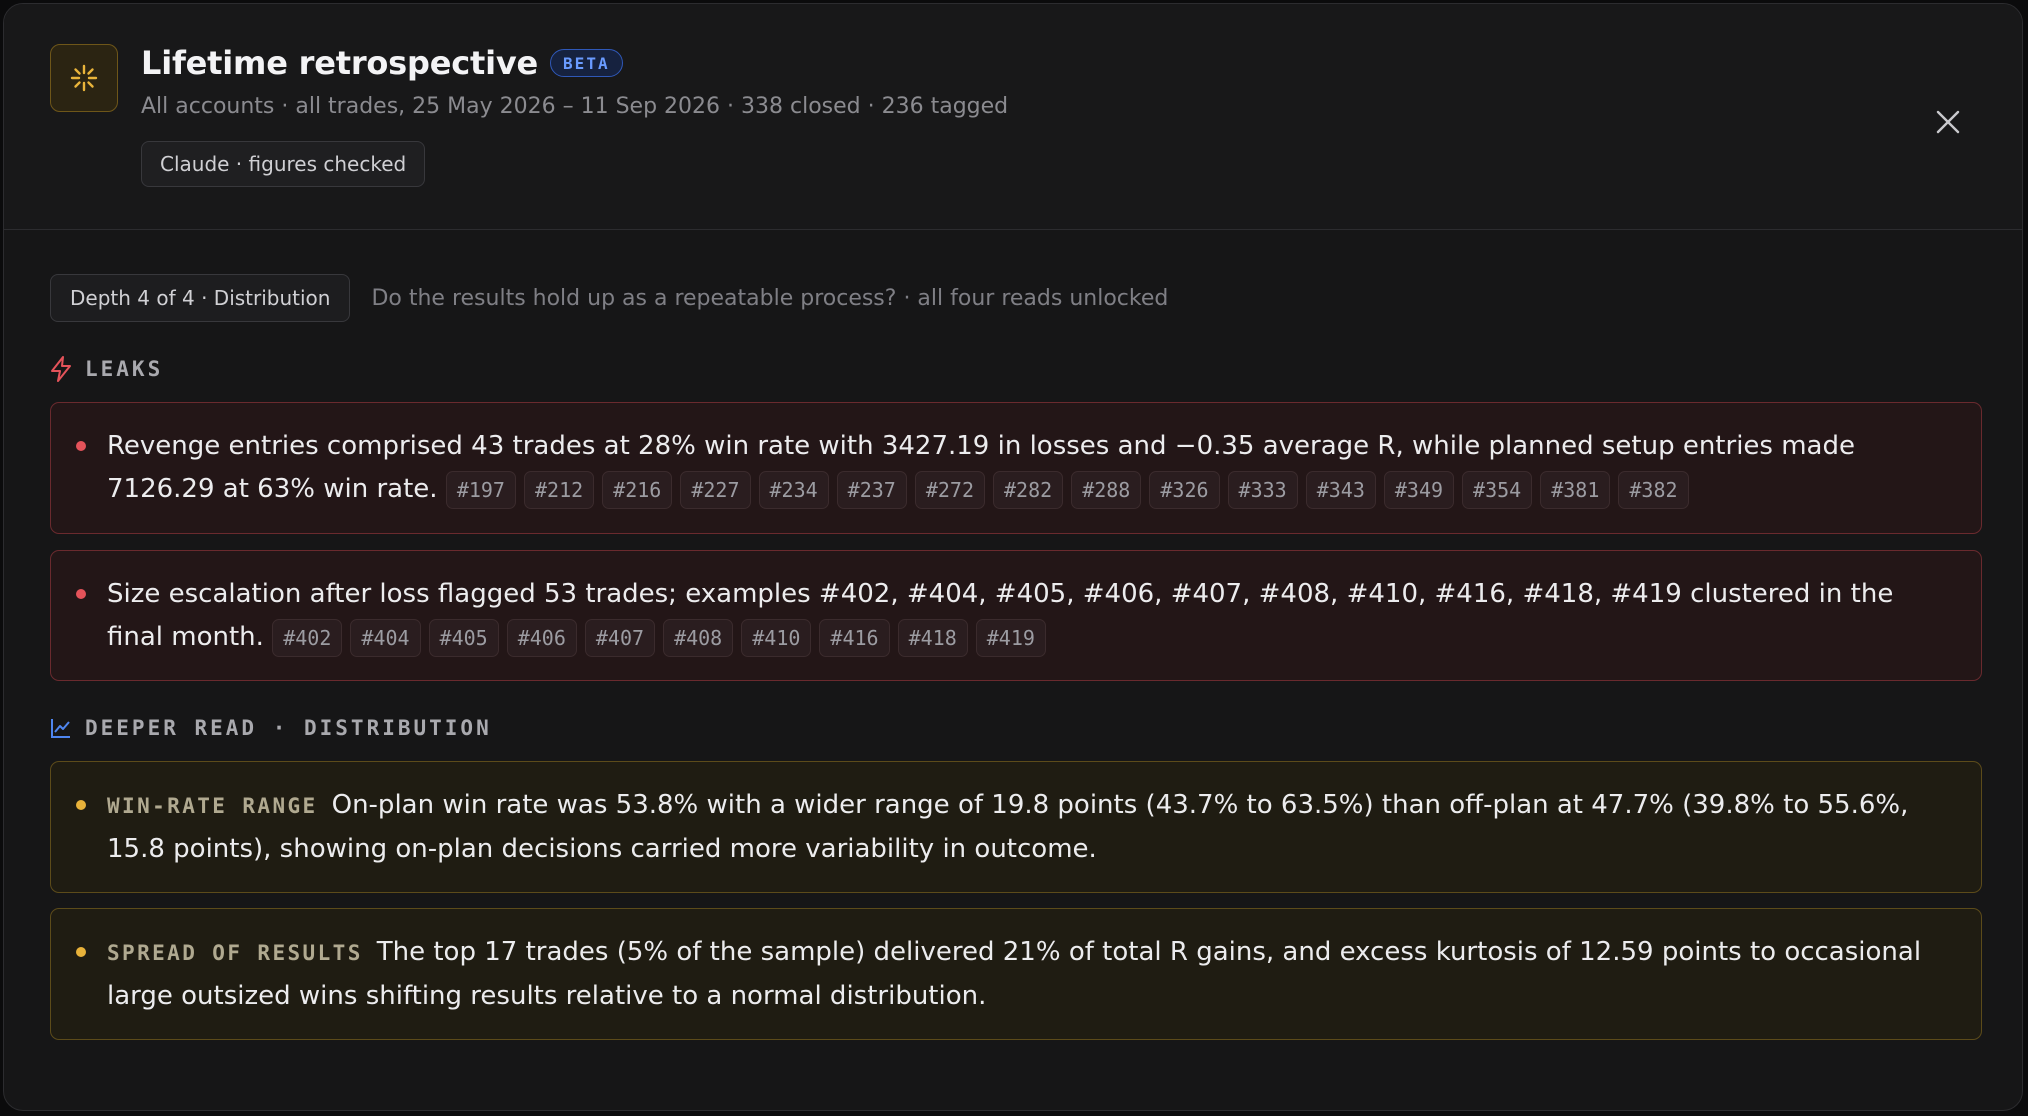  I want to click on close-button, so click(1948, 122).